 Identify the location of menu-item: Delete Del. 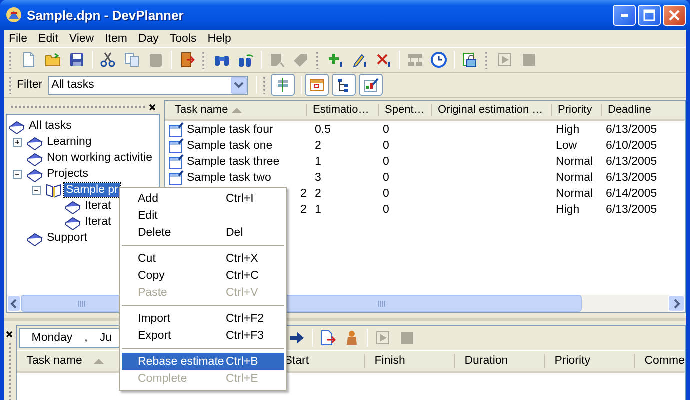
(203, 232).